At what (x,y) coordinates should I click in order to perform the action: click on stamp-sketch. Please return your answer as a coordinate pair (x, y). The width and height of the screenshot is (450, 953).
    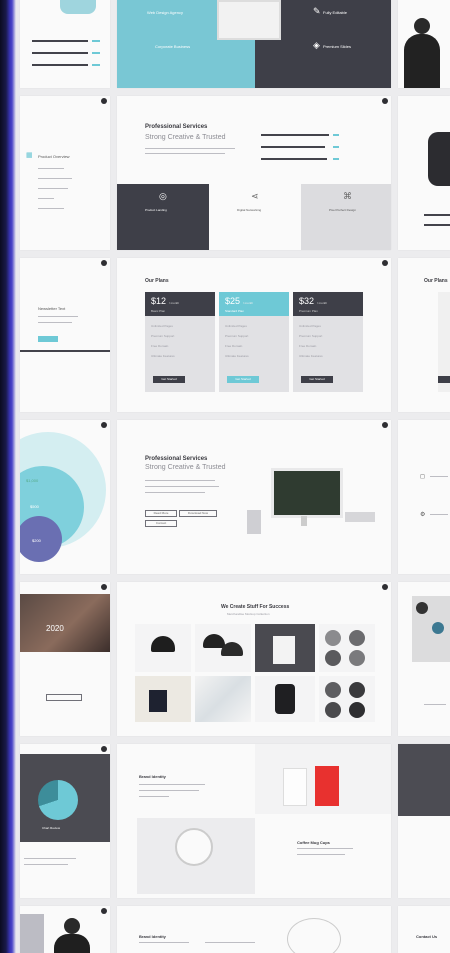
    Looking at the image, I should click on (314, 935).